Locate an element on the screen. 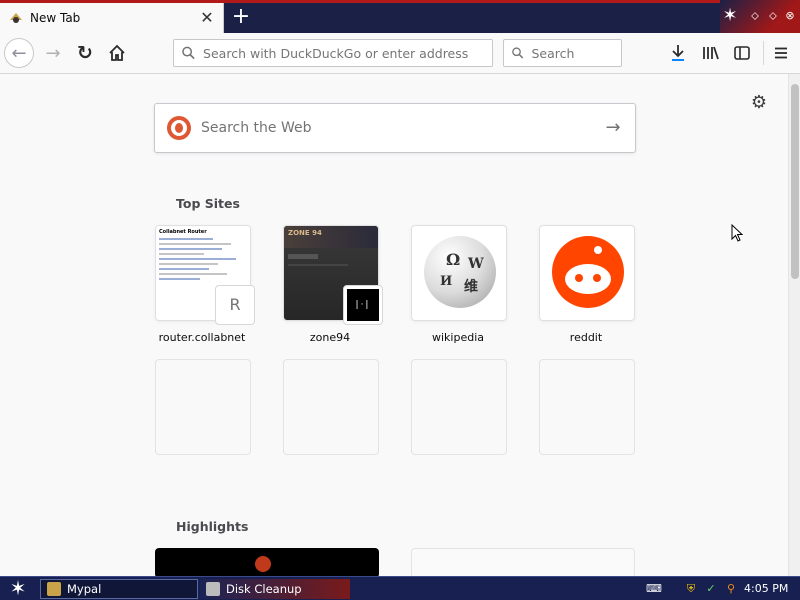  disk-cleanup-icon is located at coordinates (213, 589).